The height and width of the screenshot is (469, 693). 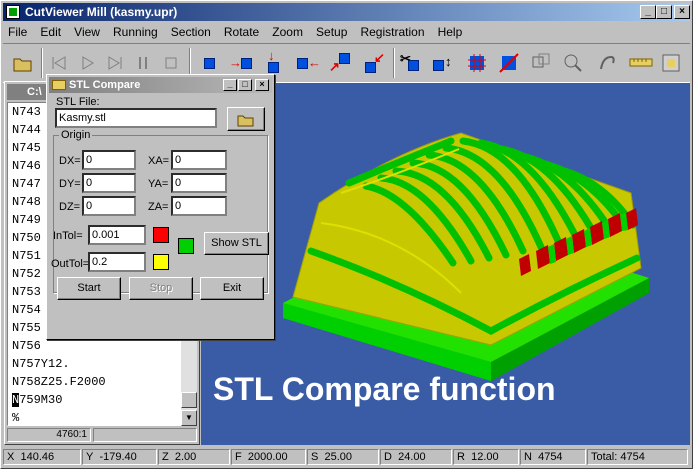 What do you see at coordinates (117, 262) in the screenshot?
I see `outtol-input: 0.2` at bounding box center [117, 262].